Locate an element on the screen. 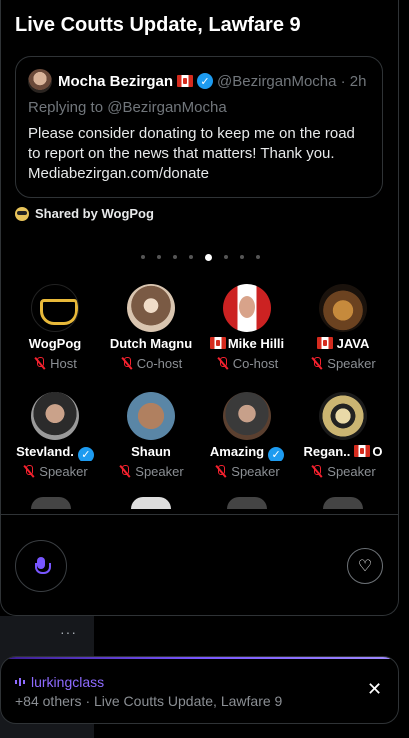  author-avatar is located at coordinates (40, 81).